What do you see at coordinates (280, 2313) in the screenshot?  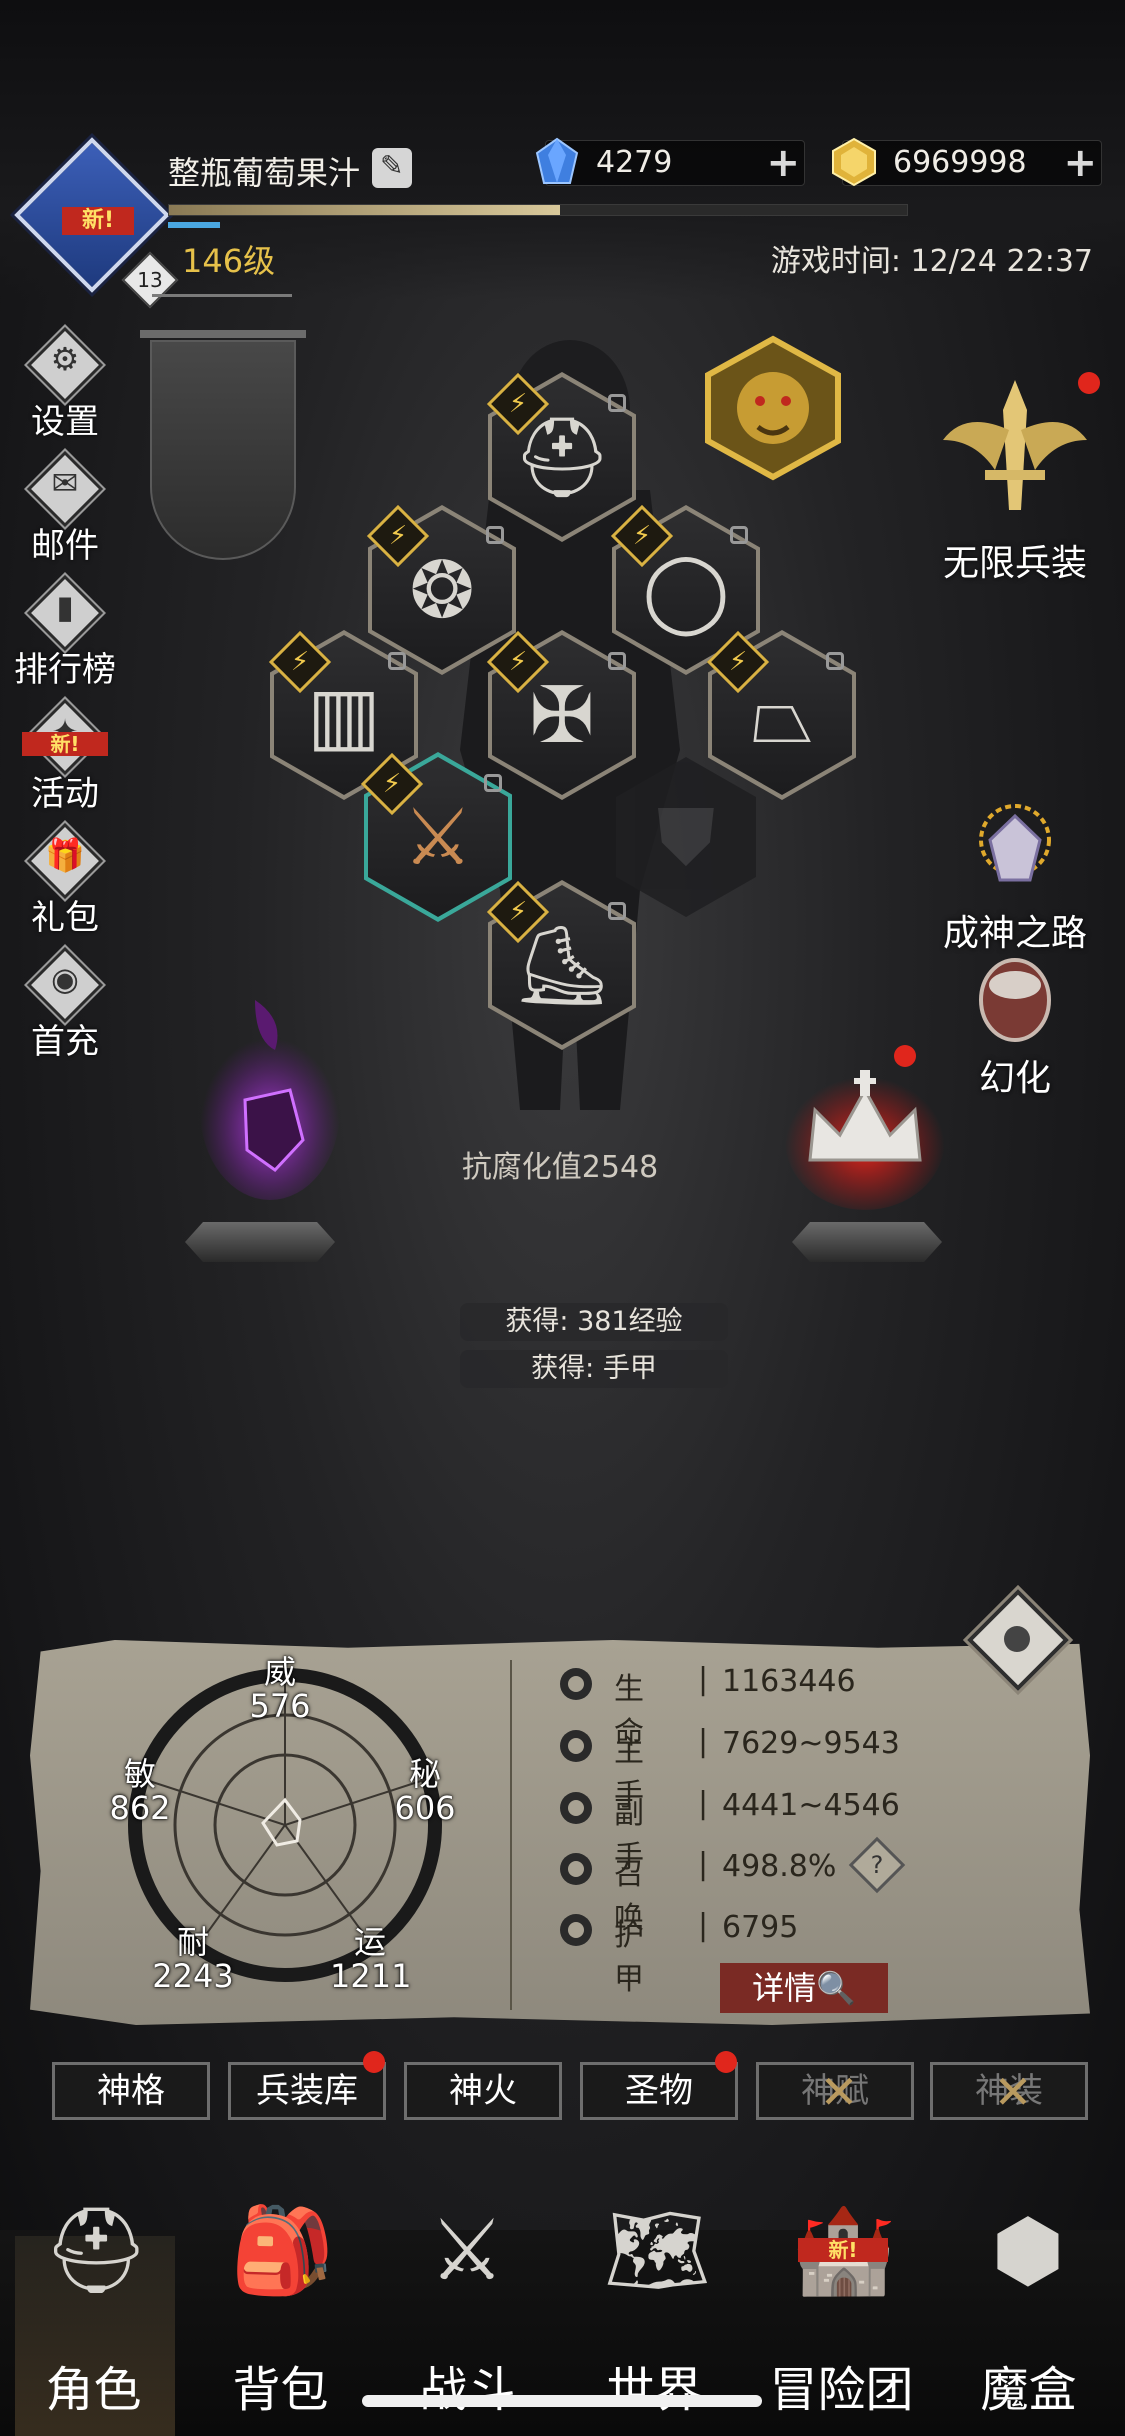 I see `nav-backpack: 🎒 背包` at bounding box center [280, 2313].